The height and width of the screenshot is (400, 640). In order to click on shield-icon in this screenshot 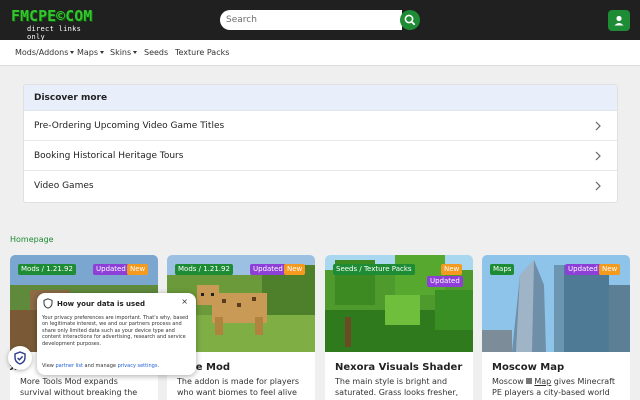, I will do `click(48, 303)`.